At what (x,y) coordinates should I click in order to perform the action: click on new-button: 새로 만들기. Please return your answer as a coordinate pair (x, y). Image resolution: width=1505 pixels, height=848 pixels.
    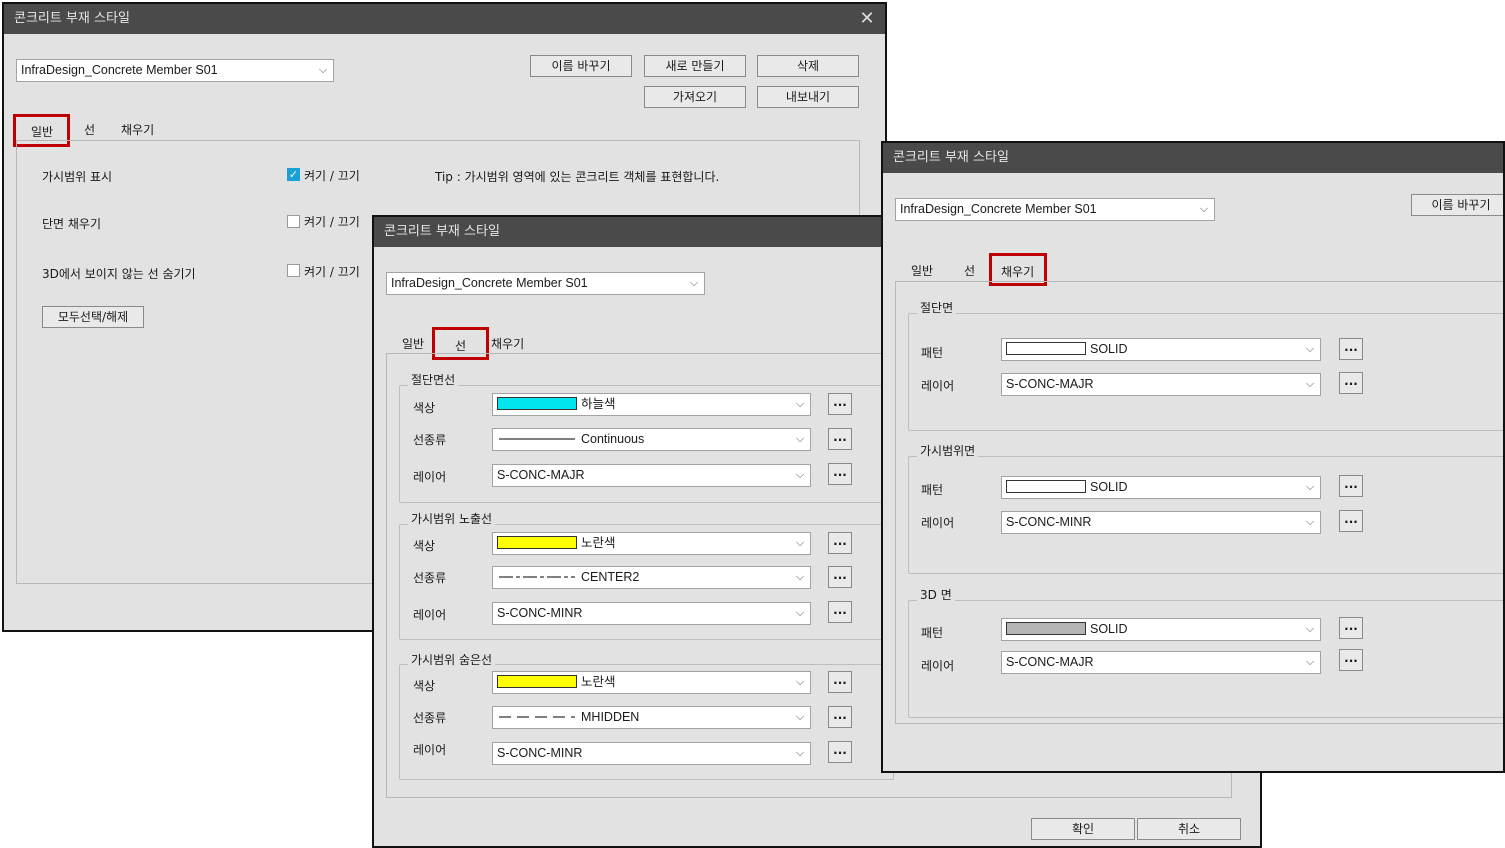
    Looking at the image, I should click on (695, 66).